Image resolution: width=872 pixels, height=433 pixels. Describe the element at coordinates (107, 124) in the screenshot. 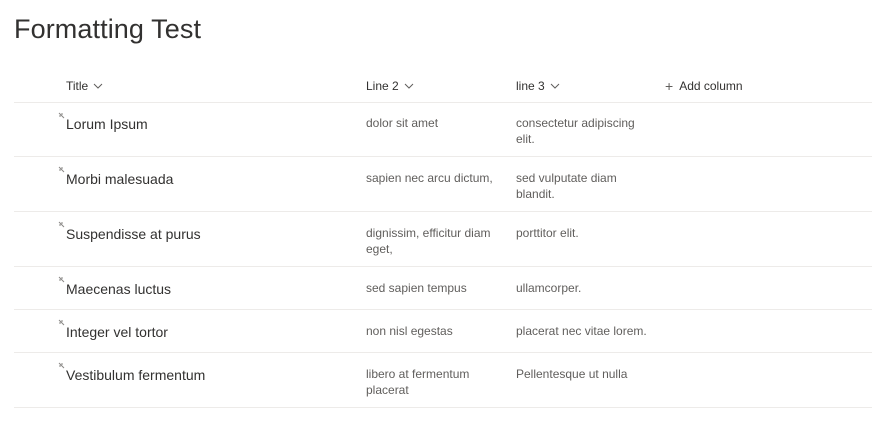

I see `row-title: Lorum Ipsum` at that location.